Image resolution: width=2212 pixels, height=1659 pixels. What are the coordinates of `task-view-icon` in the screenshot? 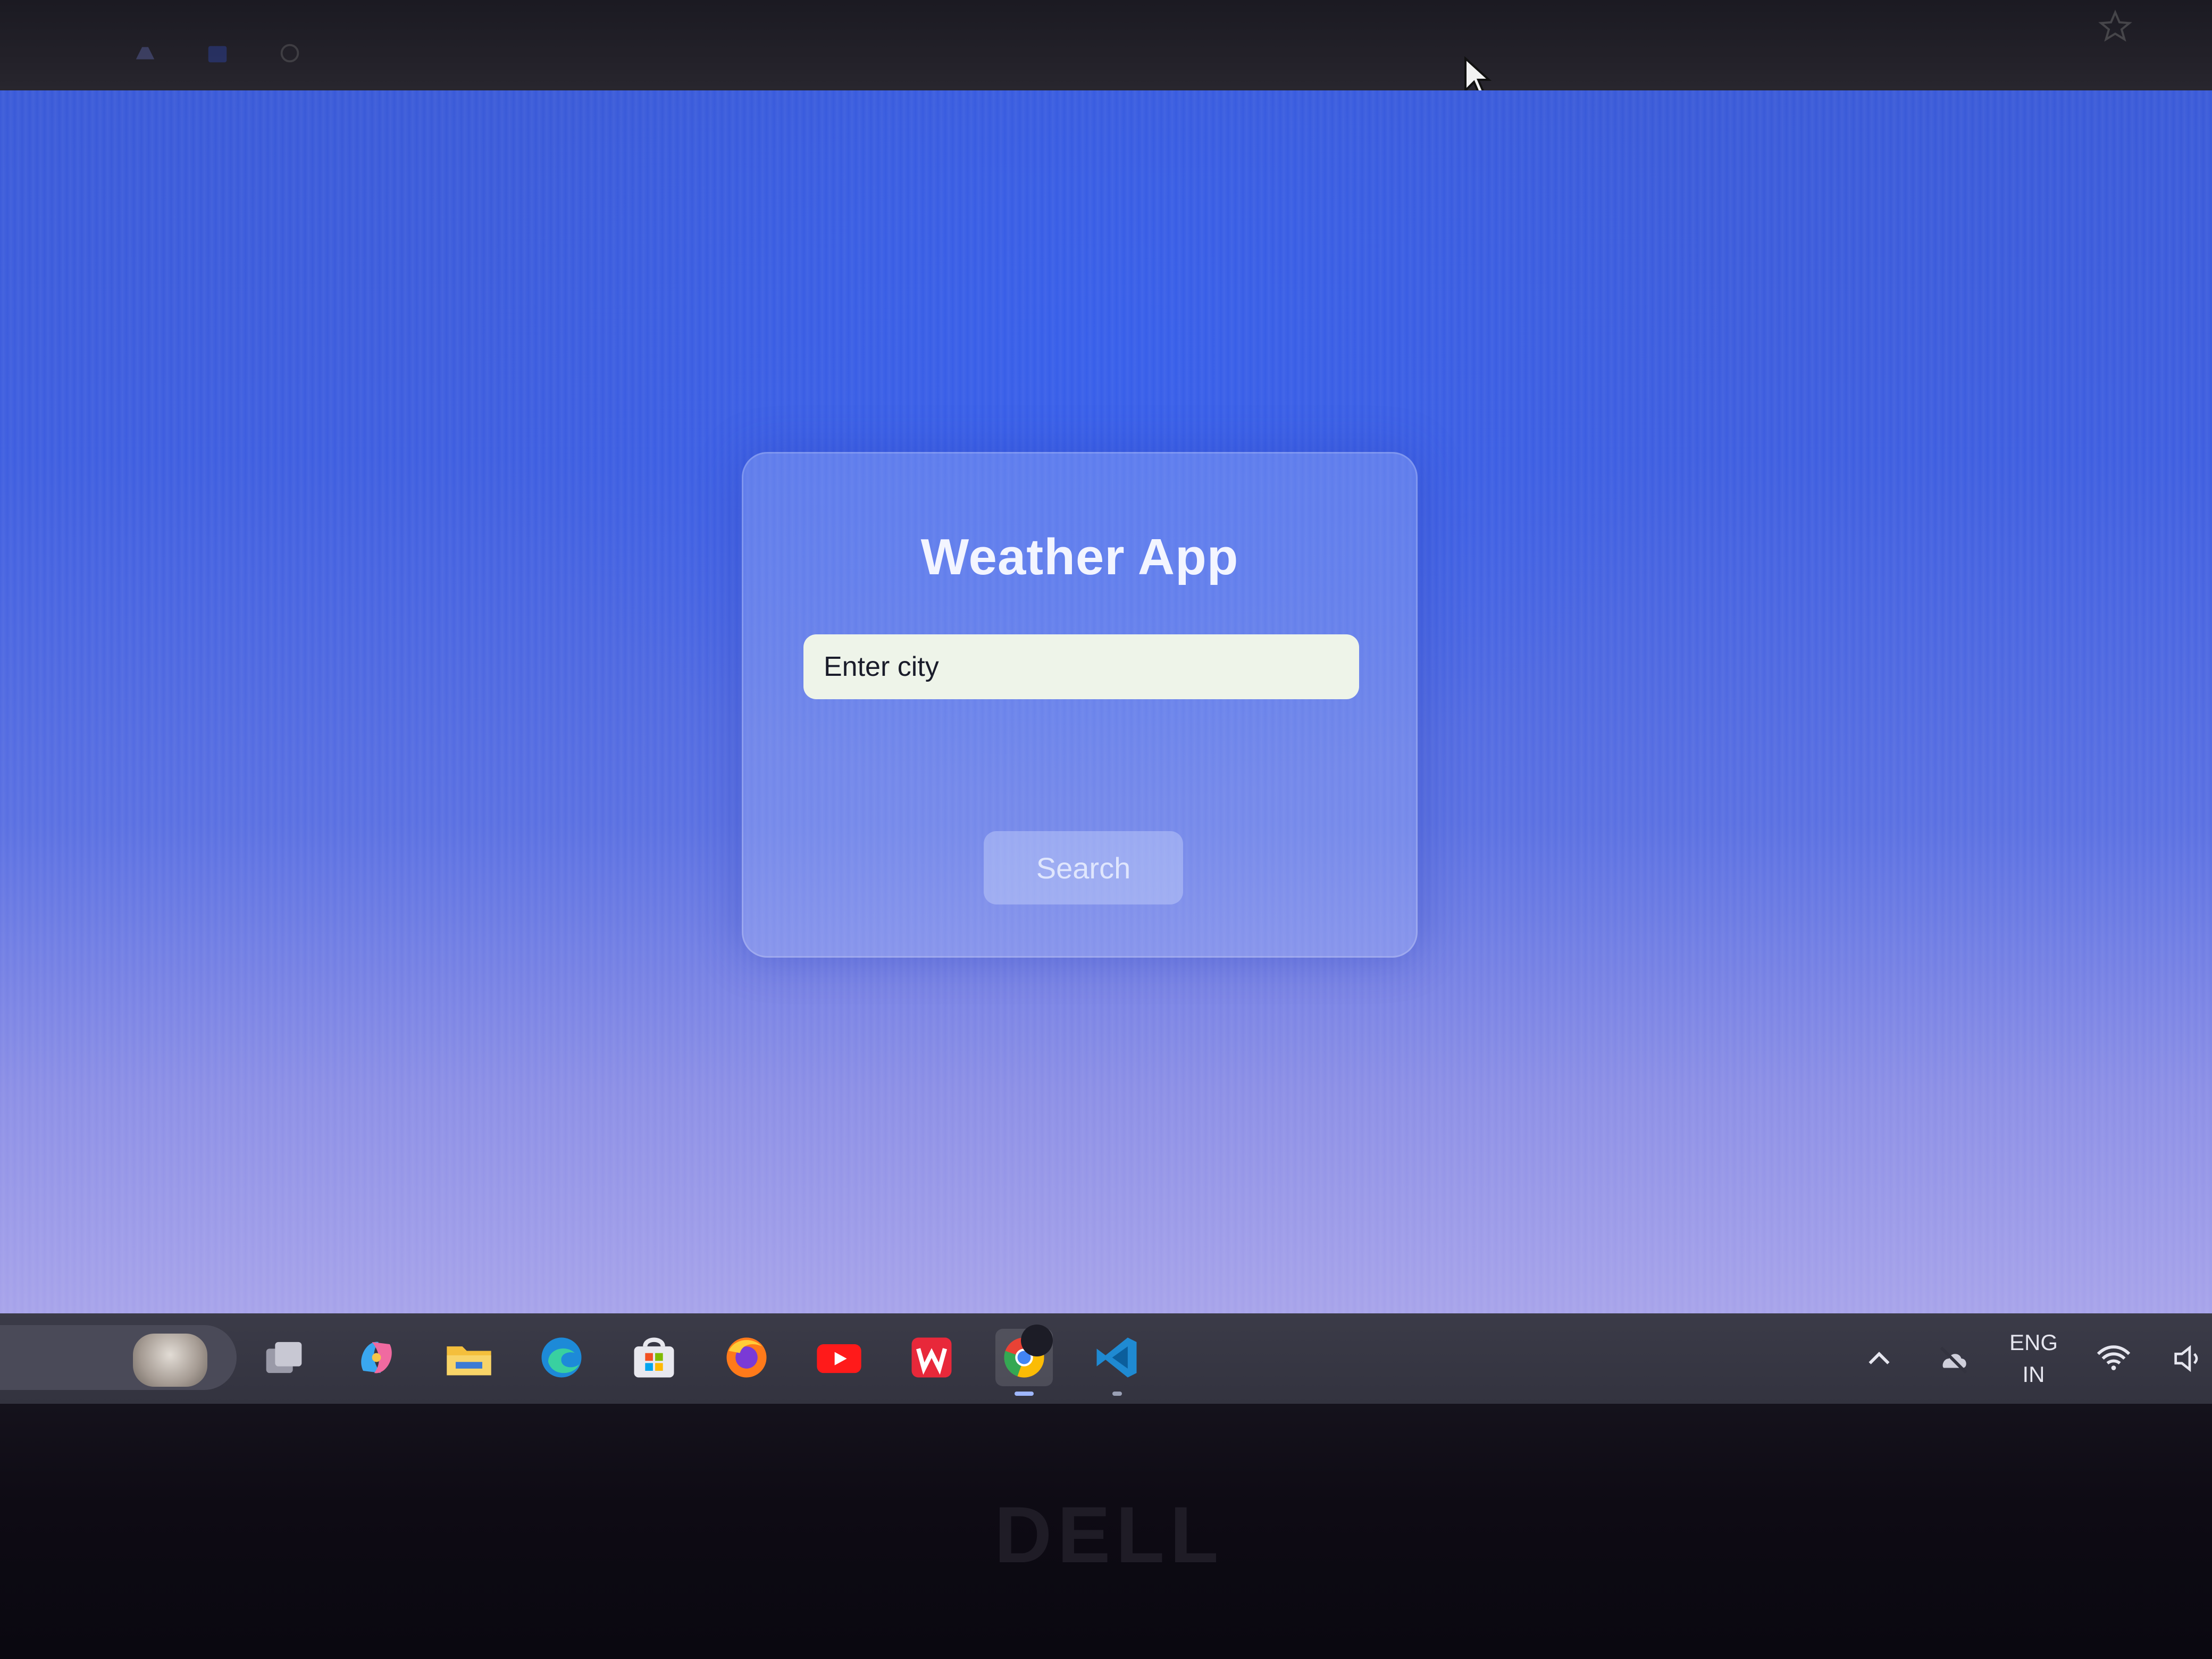 It's located at (284, 1357).